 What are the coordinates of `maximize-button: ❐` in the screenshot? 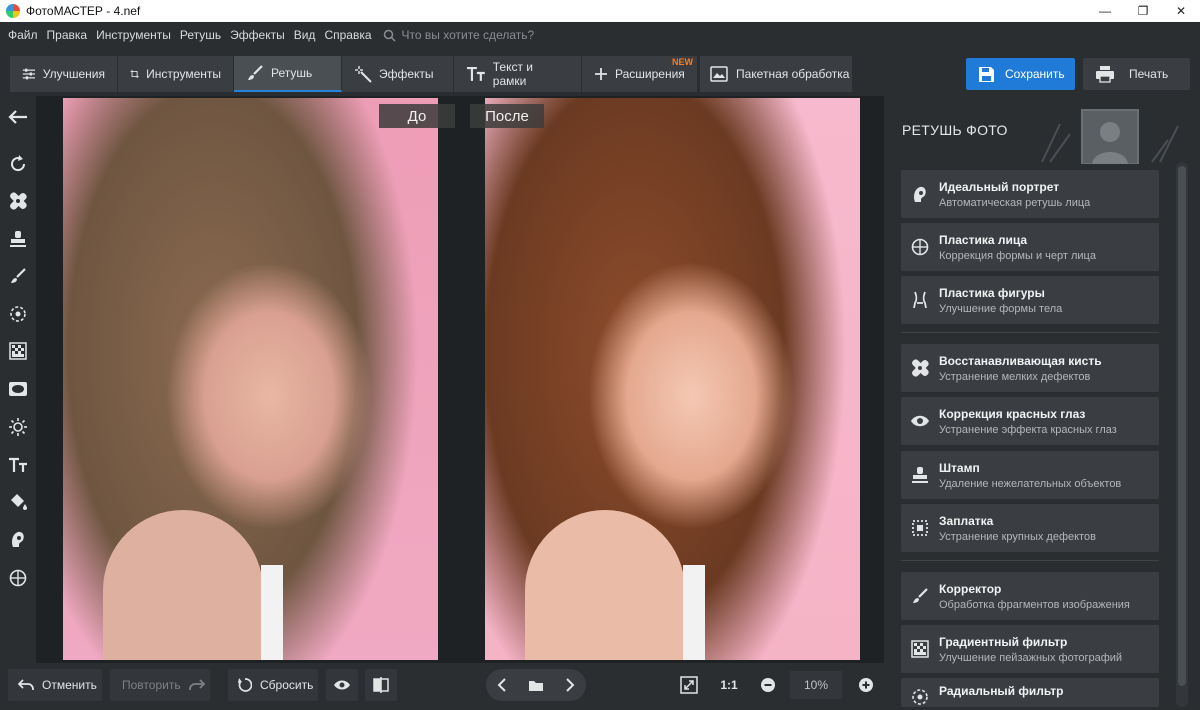 It's located at (1143, 11).